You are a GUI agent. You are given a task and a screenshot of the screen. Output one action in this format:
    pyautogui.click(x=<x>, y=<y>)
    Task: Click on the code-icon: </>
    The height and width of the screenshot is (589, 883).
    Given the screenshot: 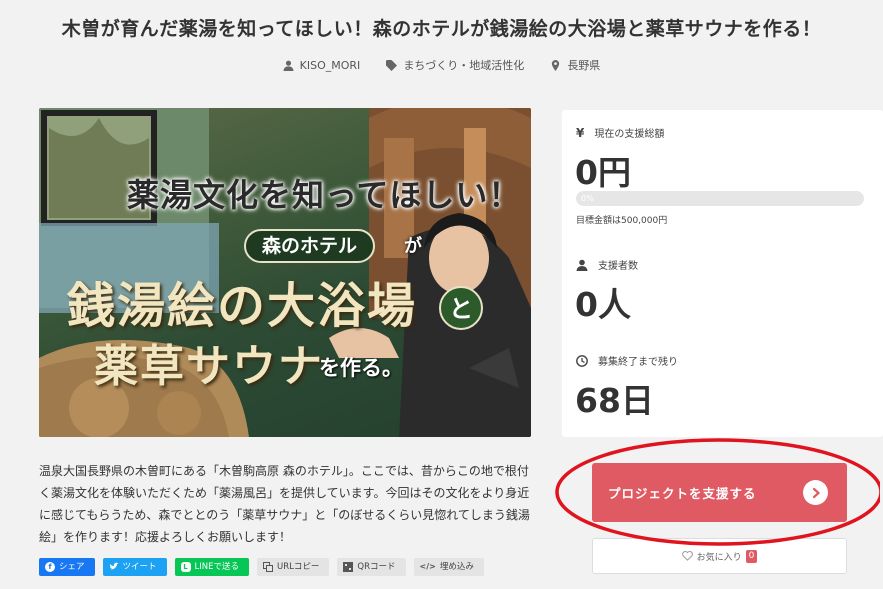 What is the action you would take?
    pyautogui.click(x=427, y=566)
    